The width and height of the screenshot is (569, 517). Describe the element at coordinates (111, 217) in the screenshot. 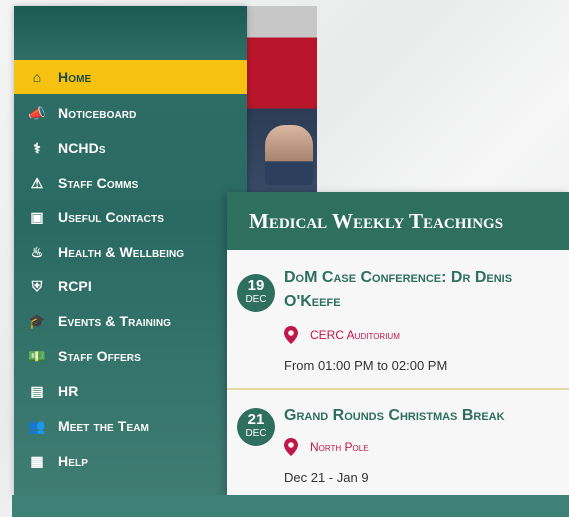

I see `nav-item-label: Useful Contacts` at that location.